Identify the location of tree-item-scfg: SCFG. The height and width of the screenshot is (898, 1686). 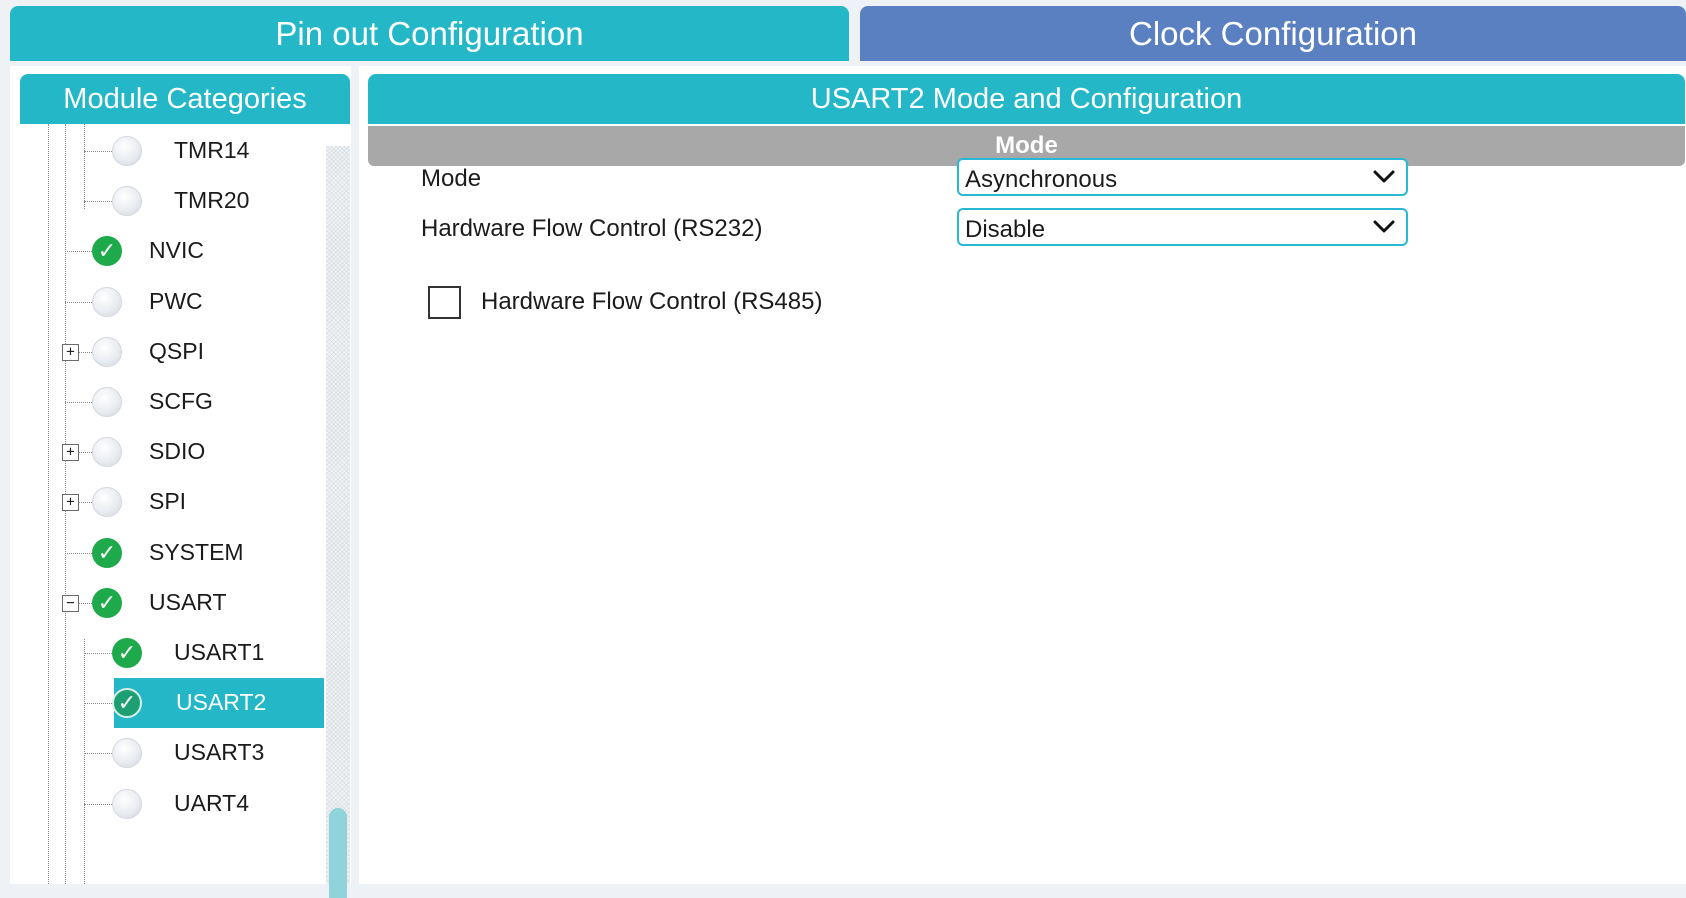
(167, 402).